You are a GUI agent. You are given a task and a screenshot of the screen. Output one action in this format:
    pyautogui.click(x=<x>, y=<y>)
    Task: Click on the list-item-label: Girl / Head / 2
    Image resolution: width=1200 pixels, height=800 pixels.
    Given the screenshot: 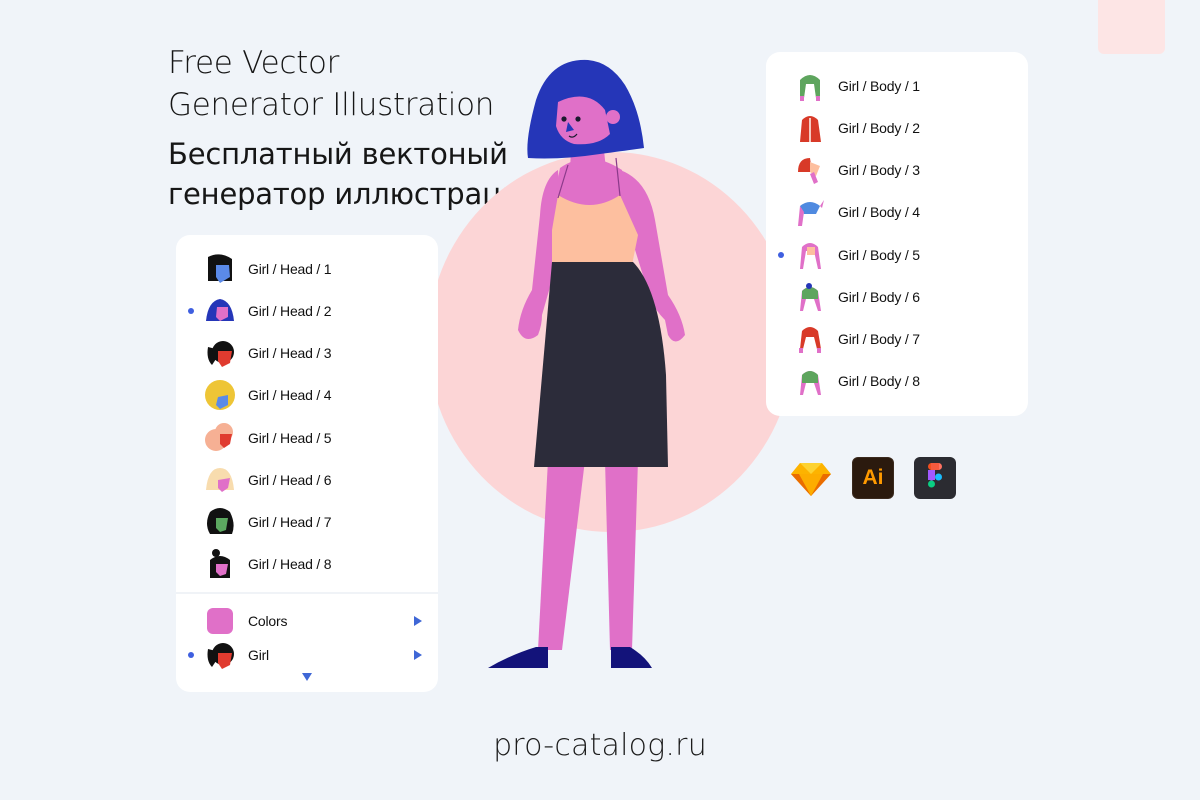 What is the action you would take?
    pyautogui.click(x=290, y=311)
    